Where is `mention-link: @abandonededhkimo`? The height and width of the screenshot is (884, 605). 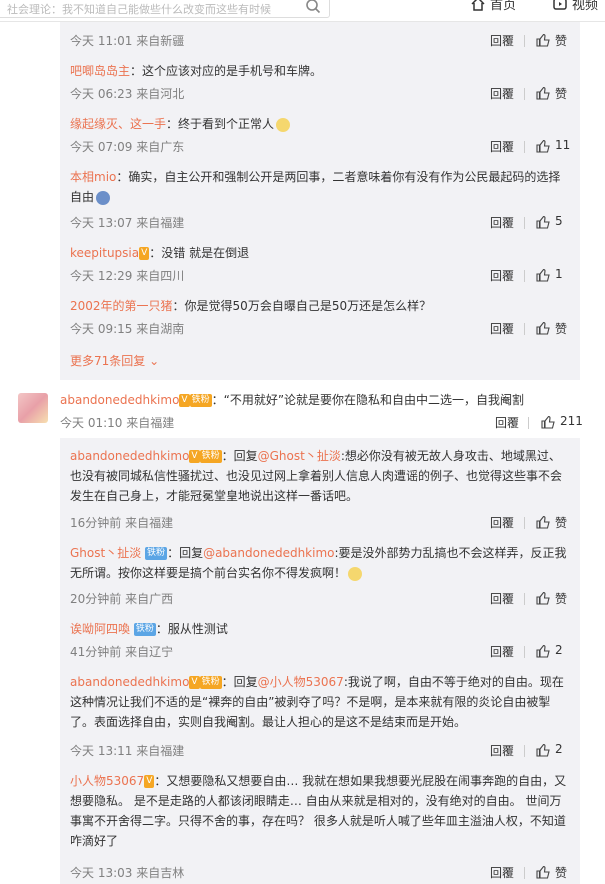
mention-link: @abandonededhkimo is located at coordinates (268, 553).